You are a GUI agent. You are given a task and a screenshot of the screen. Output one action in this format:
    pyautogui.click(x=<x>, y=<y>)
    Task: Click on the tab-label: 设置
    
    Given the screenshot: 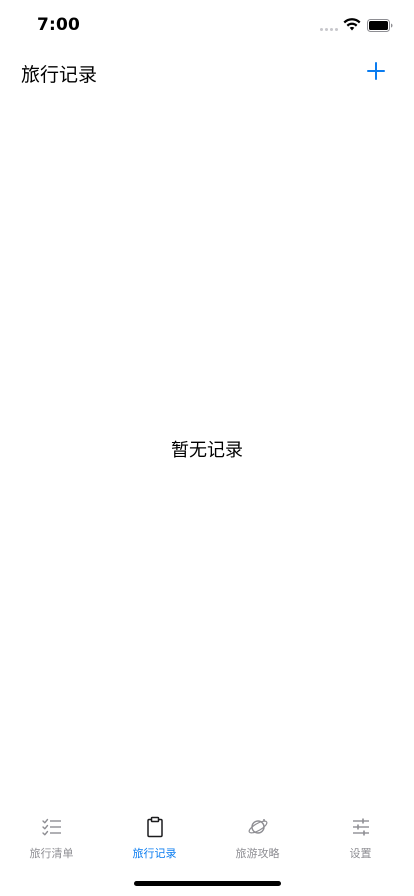 What is the action you would take?
    pyautogui.click(x=360, y=853)
    